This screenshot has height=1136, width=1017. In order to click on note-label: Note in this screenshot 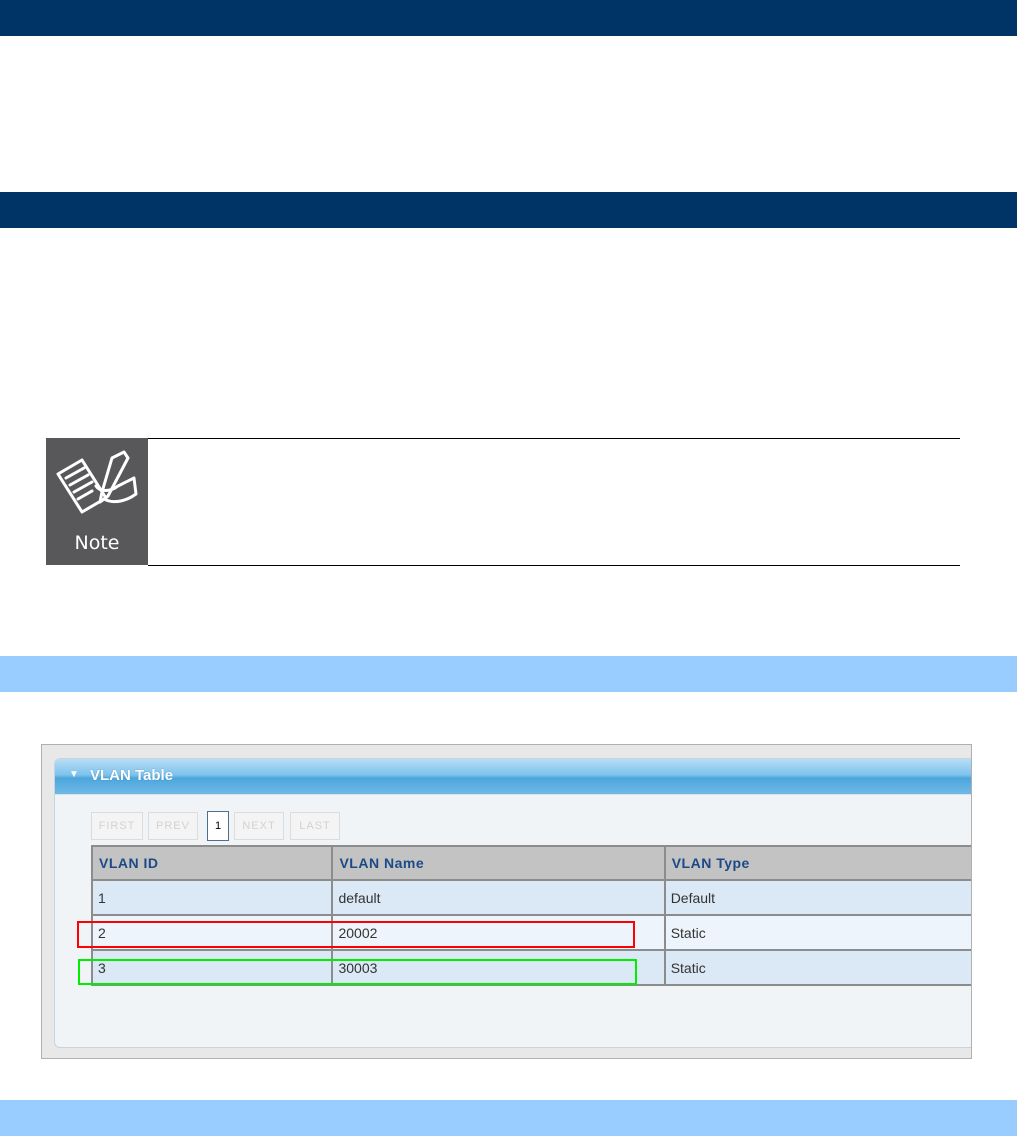, I will do `click(97, 543)`.